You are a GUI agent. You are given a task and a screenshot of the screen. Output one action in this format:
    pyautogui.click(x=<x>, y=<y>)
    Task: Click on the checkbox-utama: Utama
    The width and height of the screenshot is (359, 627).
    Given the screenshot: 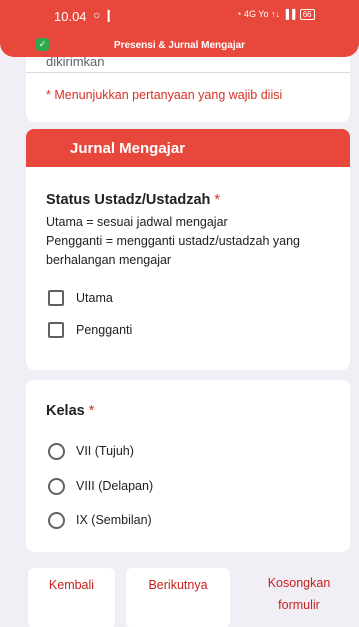 What is the action you would take?
    pyautogui.click(x=108, y=299)
    